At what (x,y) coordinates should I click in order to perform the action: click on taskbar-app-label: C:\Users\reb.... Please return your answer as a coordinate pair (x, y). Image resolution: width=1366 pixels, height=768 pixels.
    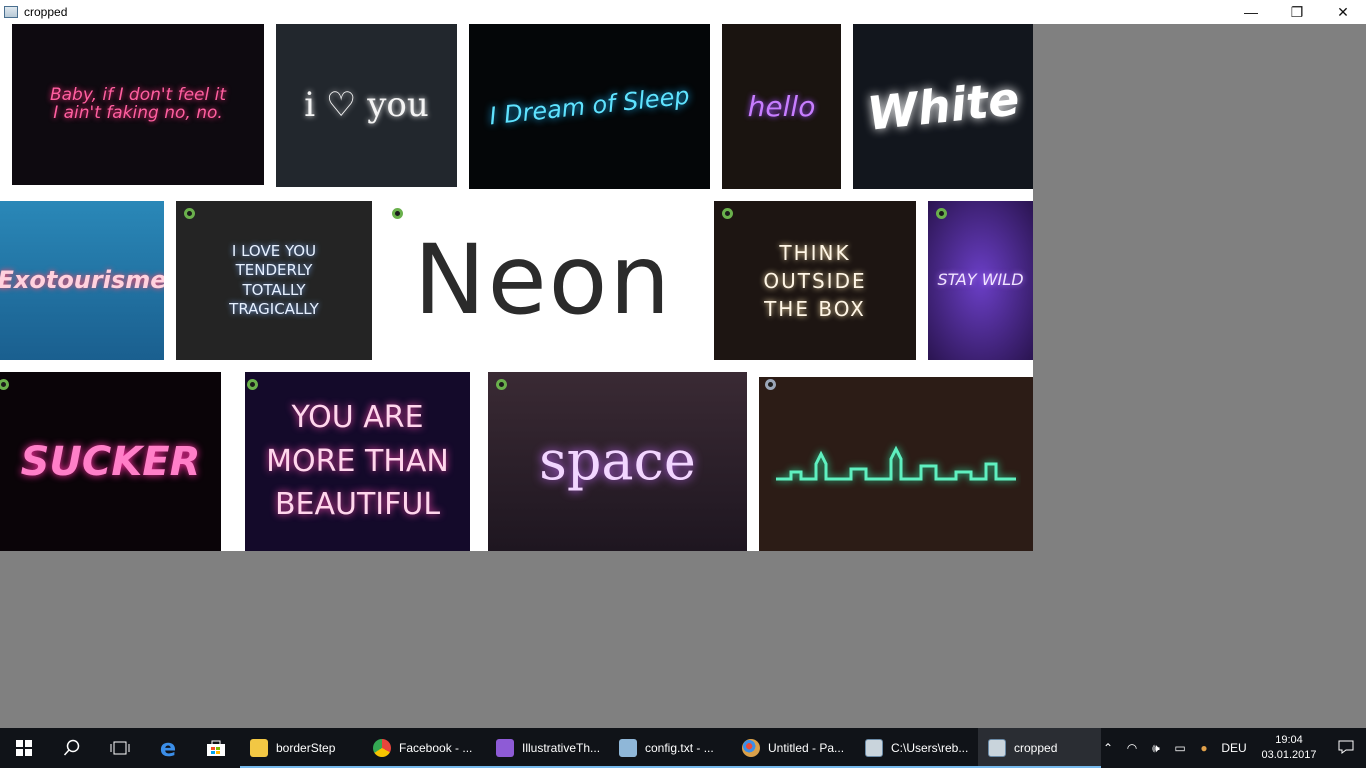
    Looking at the image, I should click on (930, 748).